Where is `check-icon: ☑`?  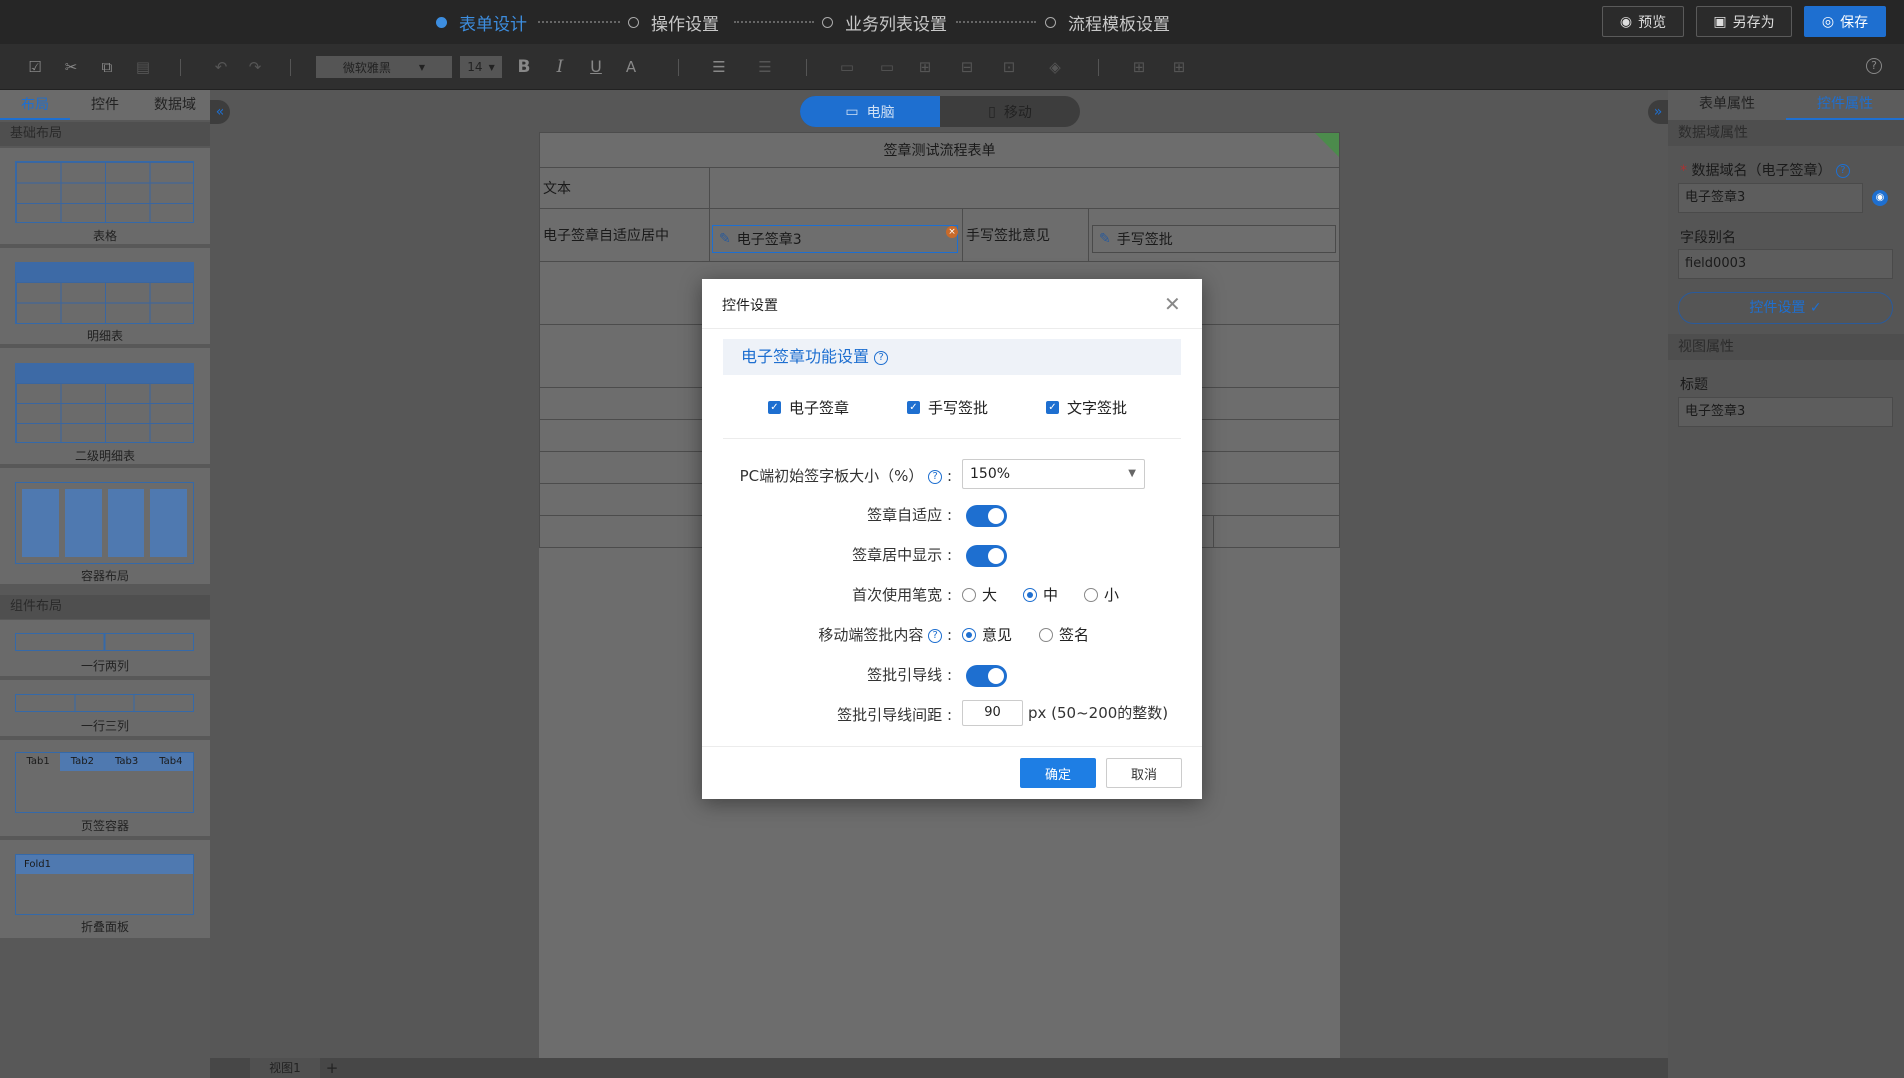
check-icon: ☑ is located at coordinates (35, 67).